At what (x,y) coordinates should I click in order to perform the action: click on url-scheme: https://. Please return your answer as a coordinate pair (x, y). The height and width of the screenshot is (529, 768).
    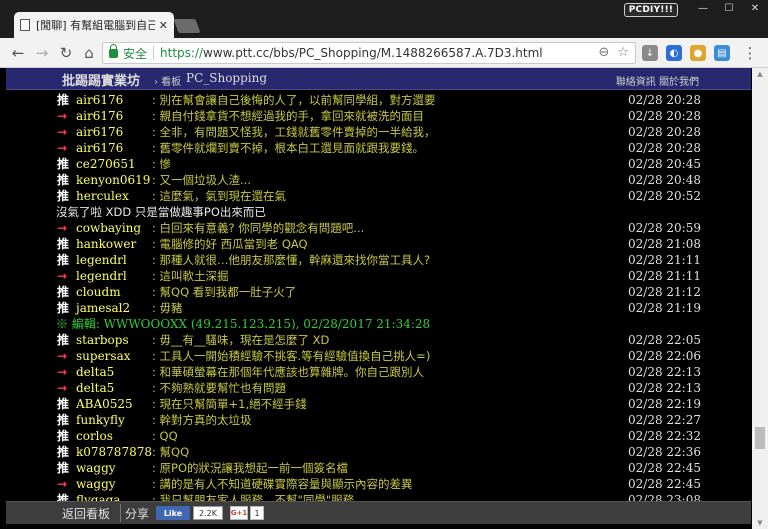
    Looking at the image, I should click on (182, 53).